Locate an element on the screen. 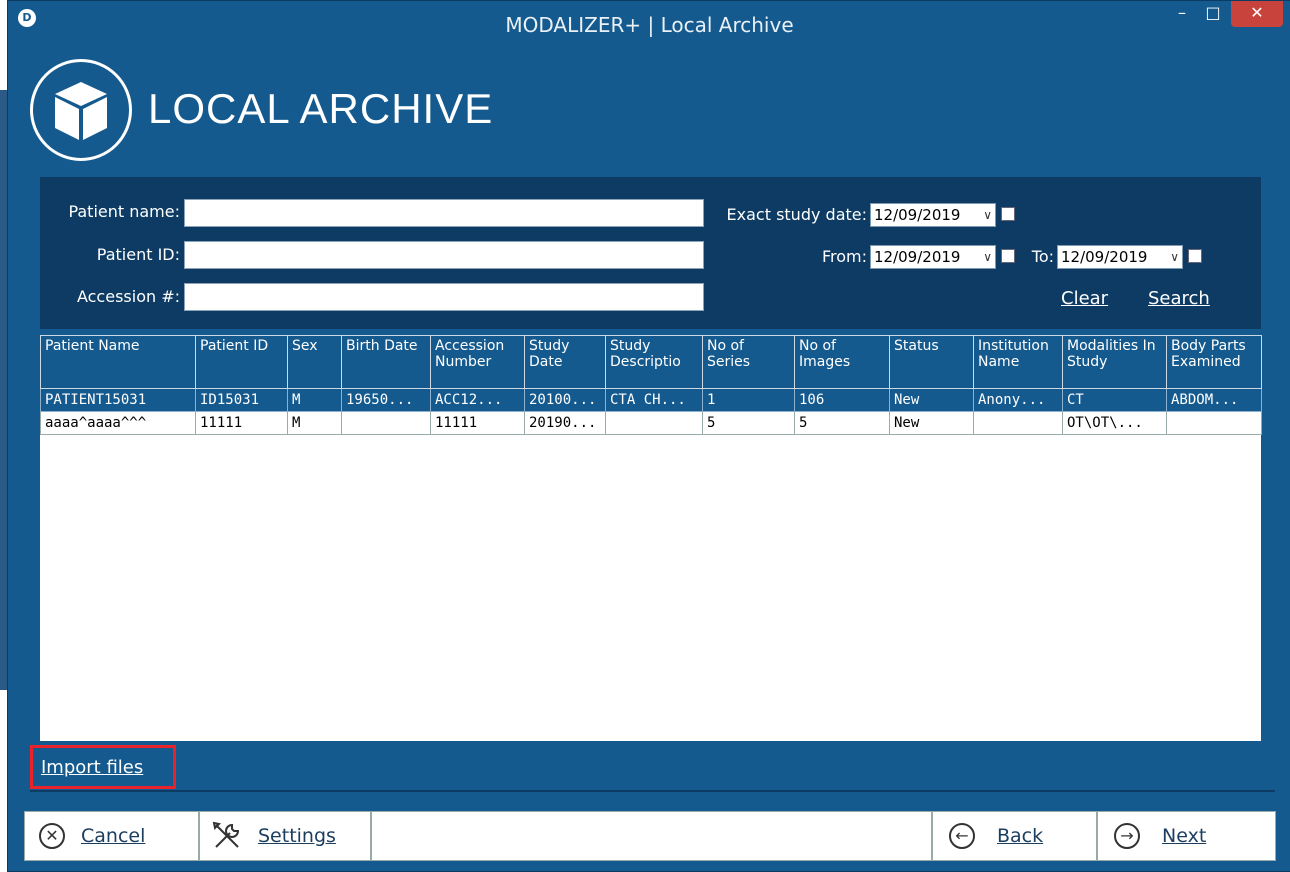  from-date-value: 12/09/2019 is located at coordinates (917, 257).